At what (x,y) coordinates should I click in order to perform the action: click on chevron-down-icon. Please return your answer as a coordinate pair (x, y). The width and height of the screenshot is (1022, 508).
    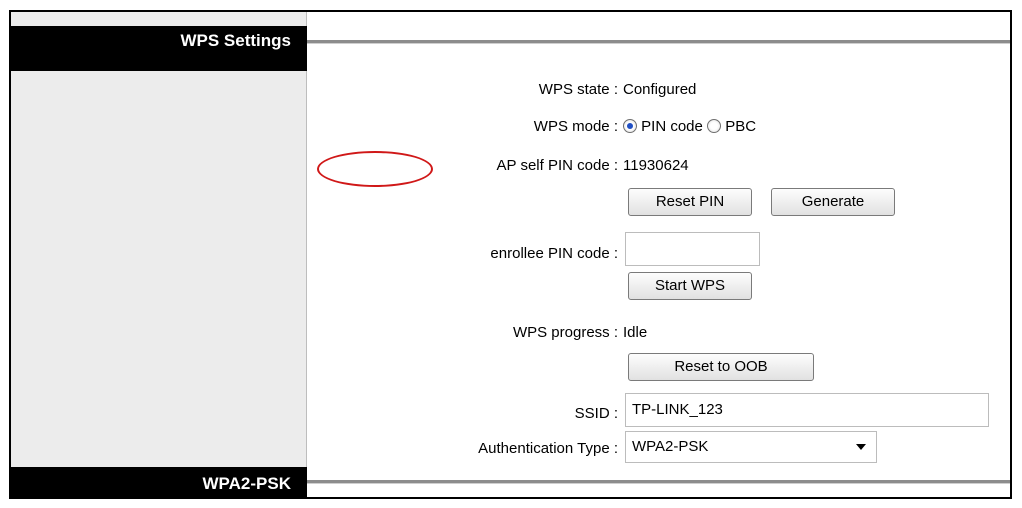
    Looking at the image, I should click on (861, 447).